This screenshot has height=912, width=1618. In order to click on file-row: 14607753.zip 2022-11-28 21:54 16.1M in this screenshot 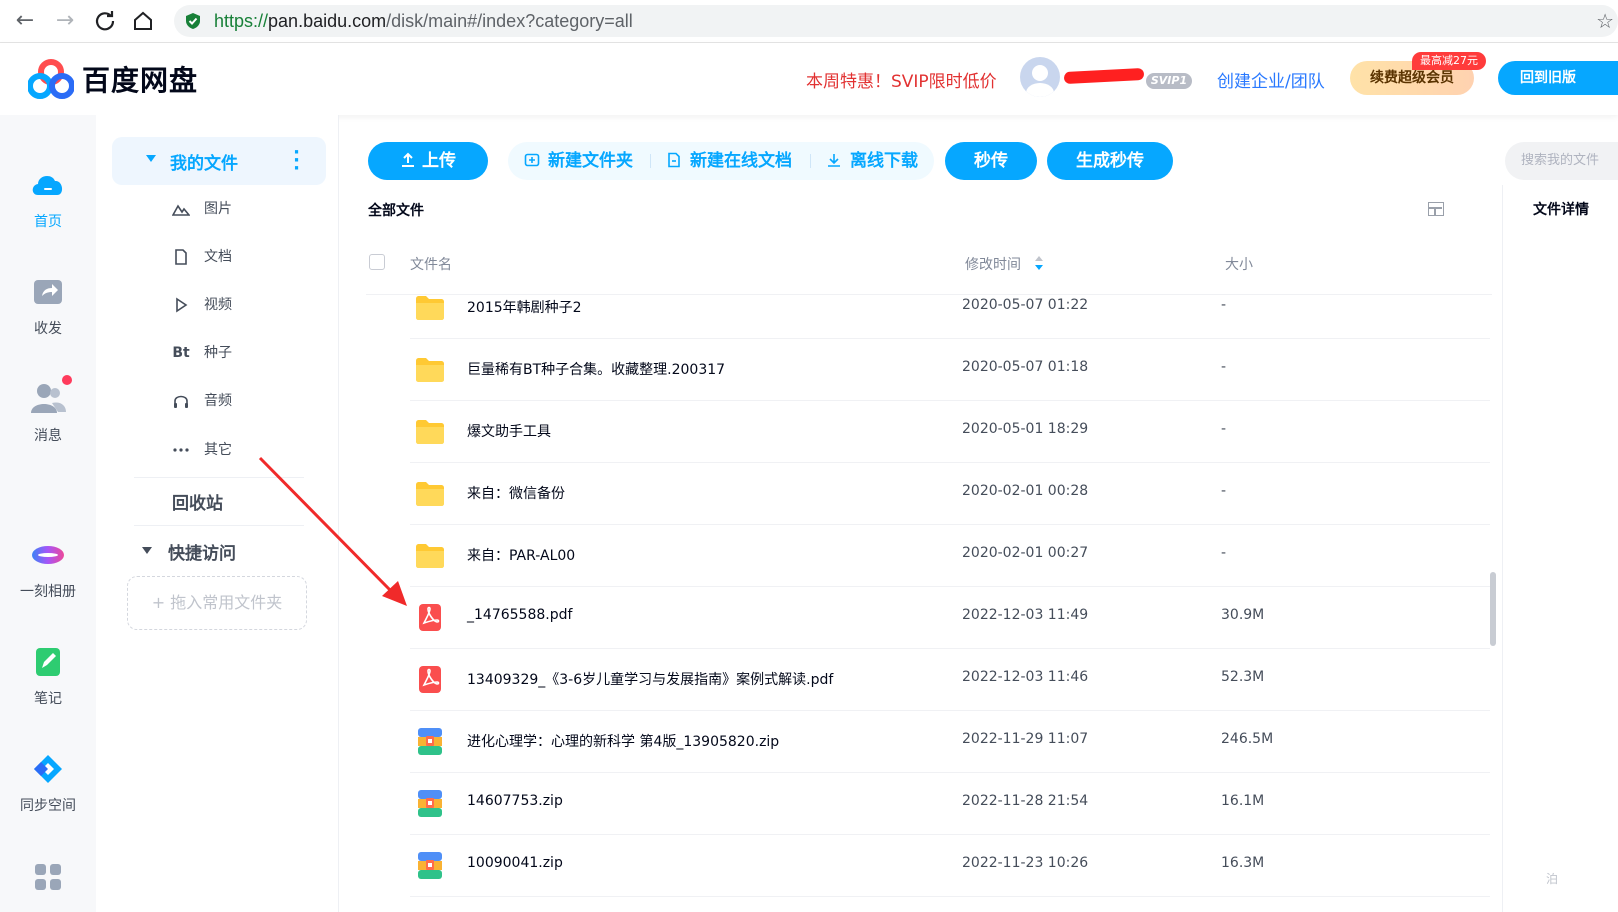, I will do `click(950, 803)`.